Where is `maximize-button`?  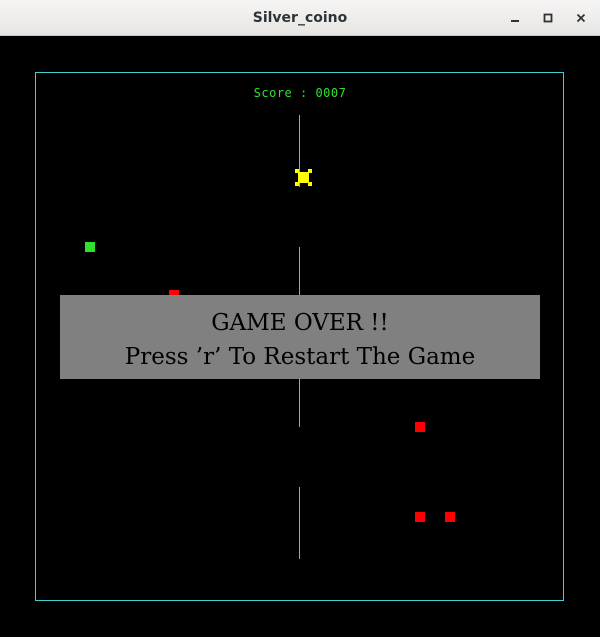
maximize-button is located at coordinates (548, 18).